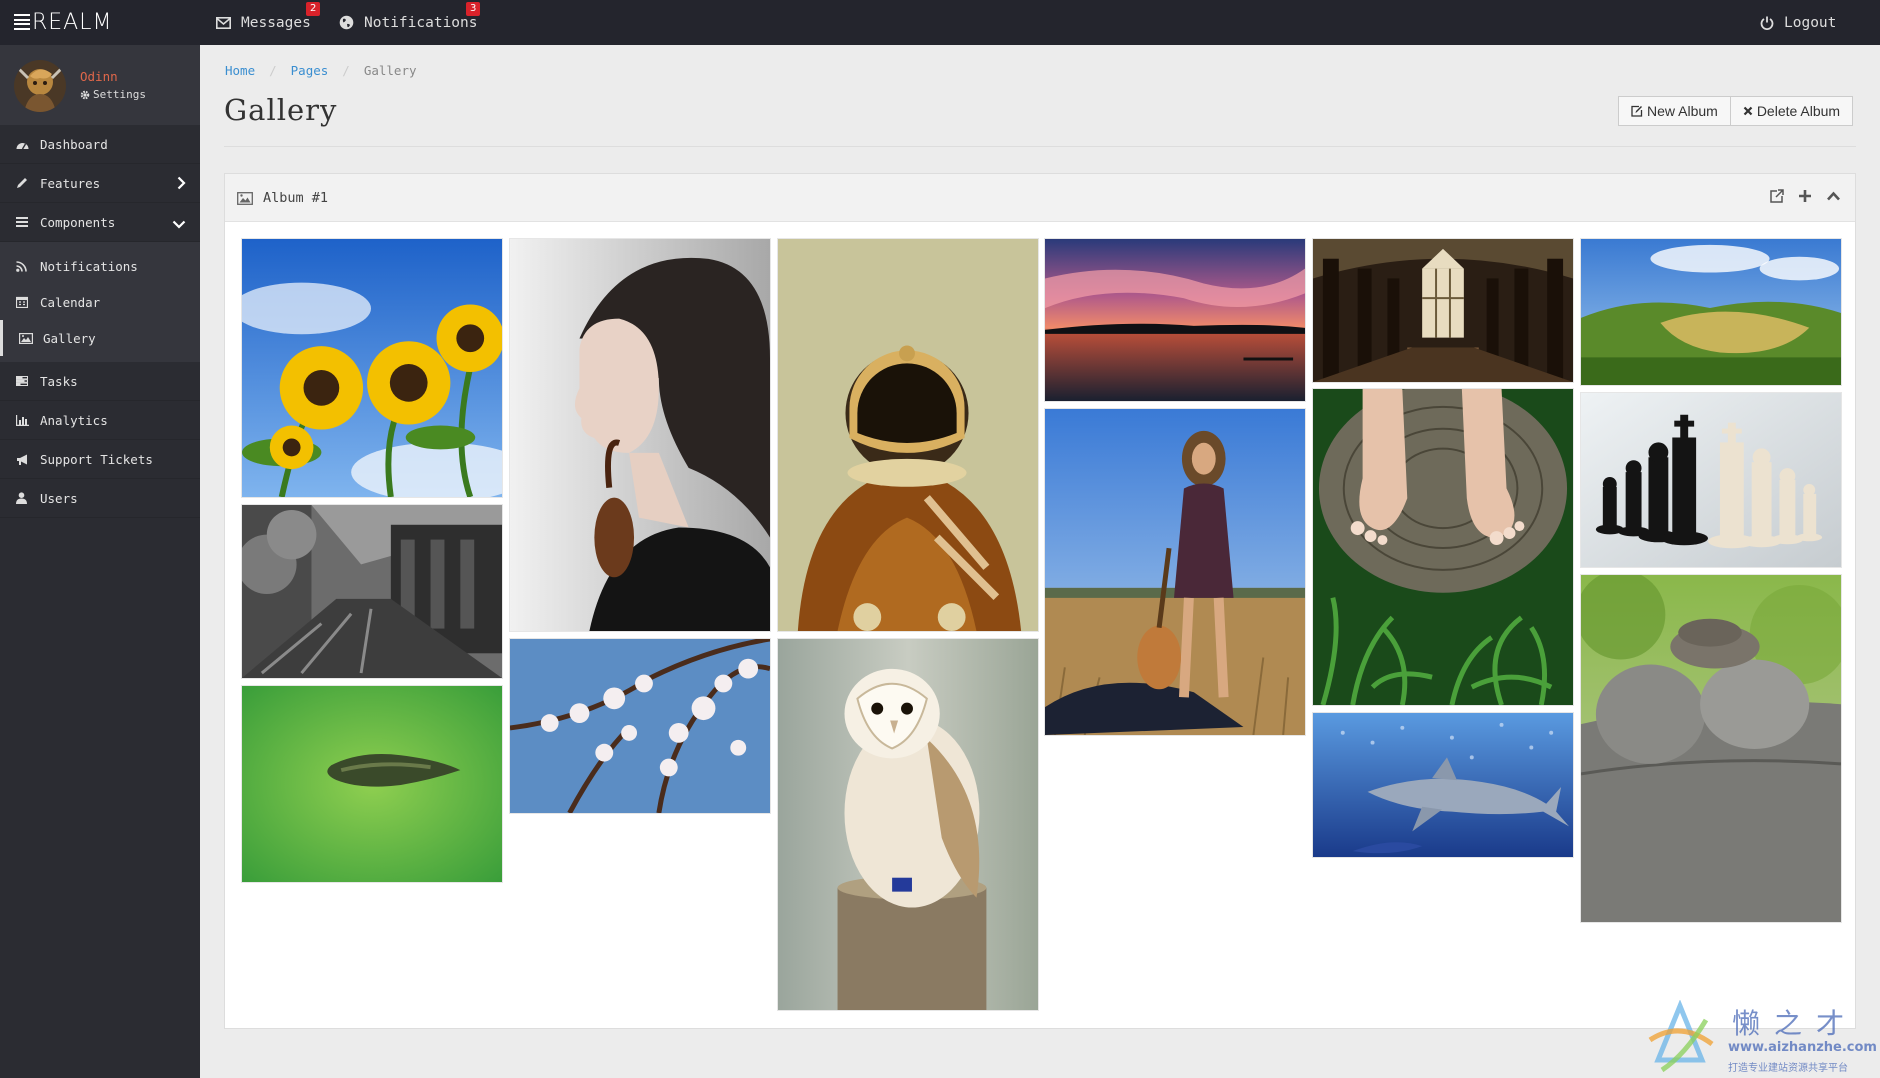  Describe the element at coordinates (281, 110) in the screenshot. I see `page-title: Gallery` at that location.